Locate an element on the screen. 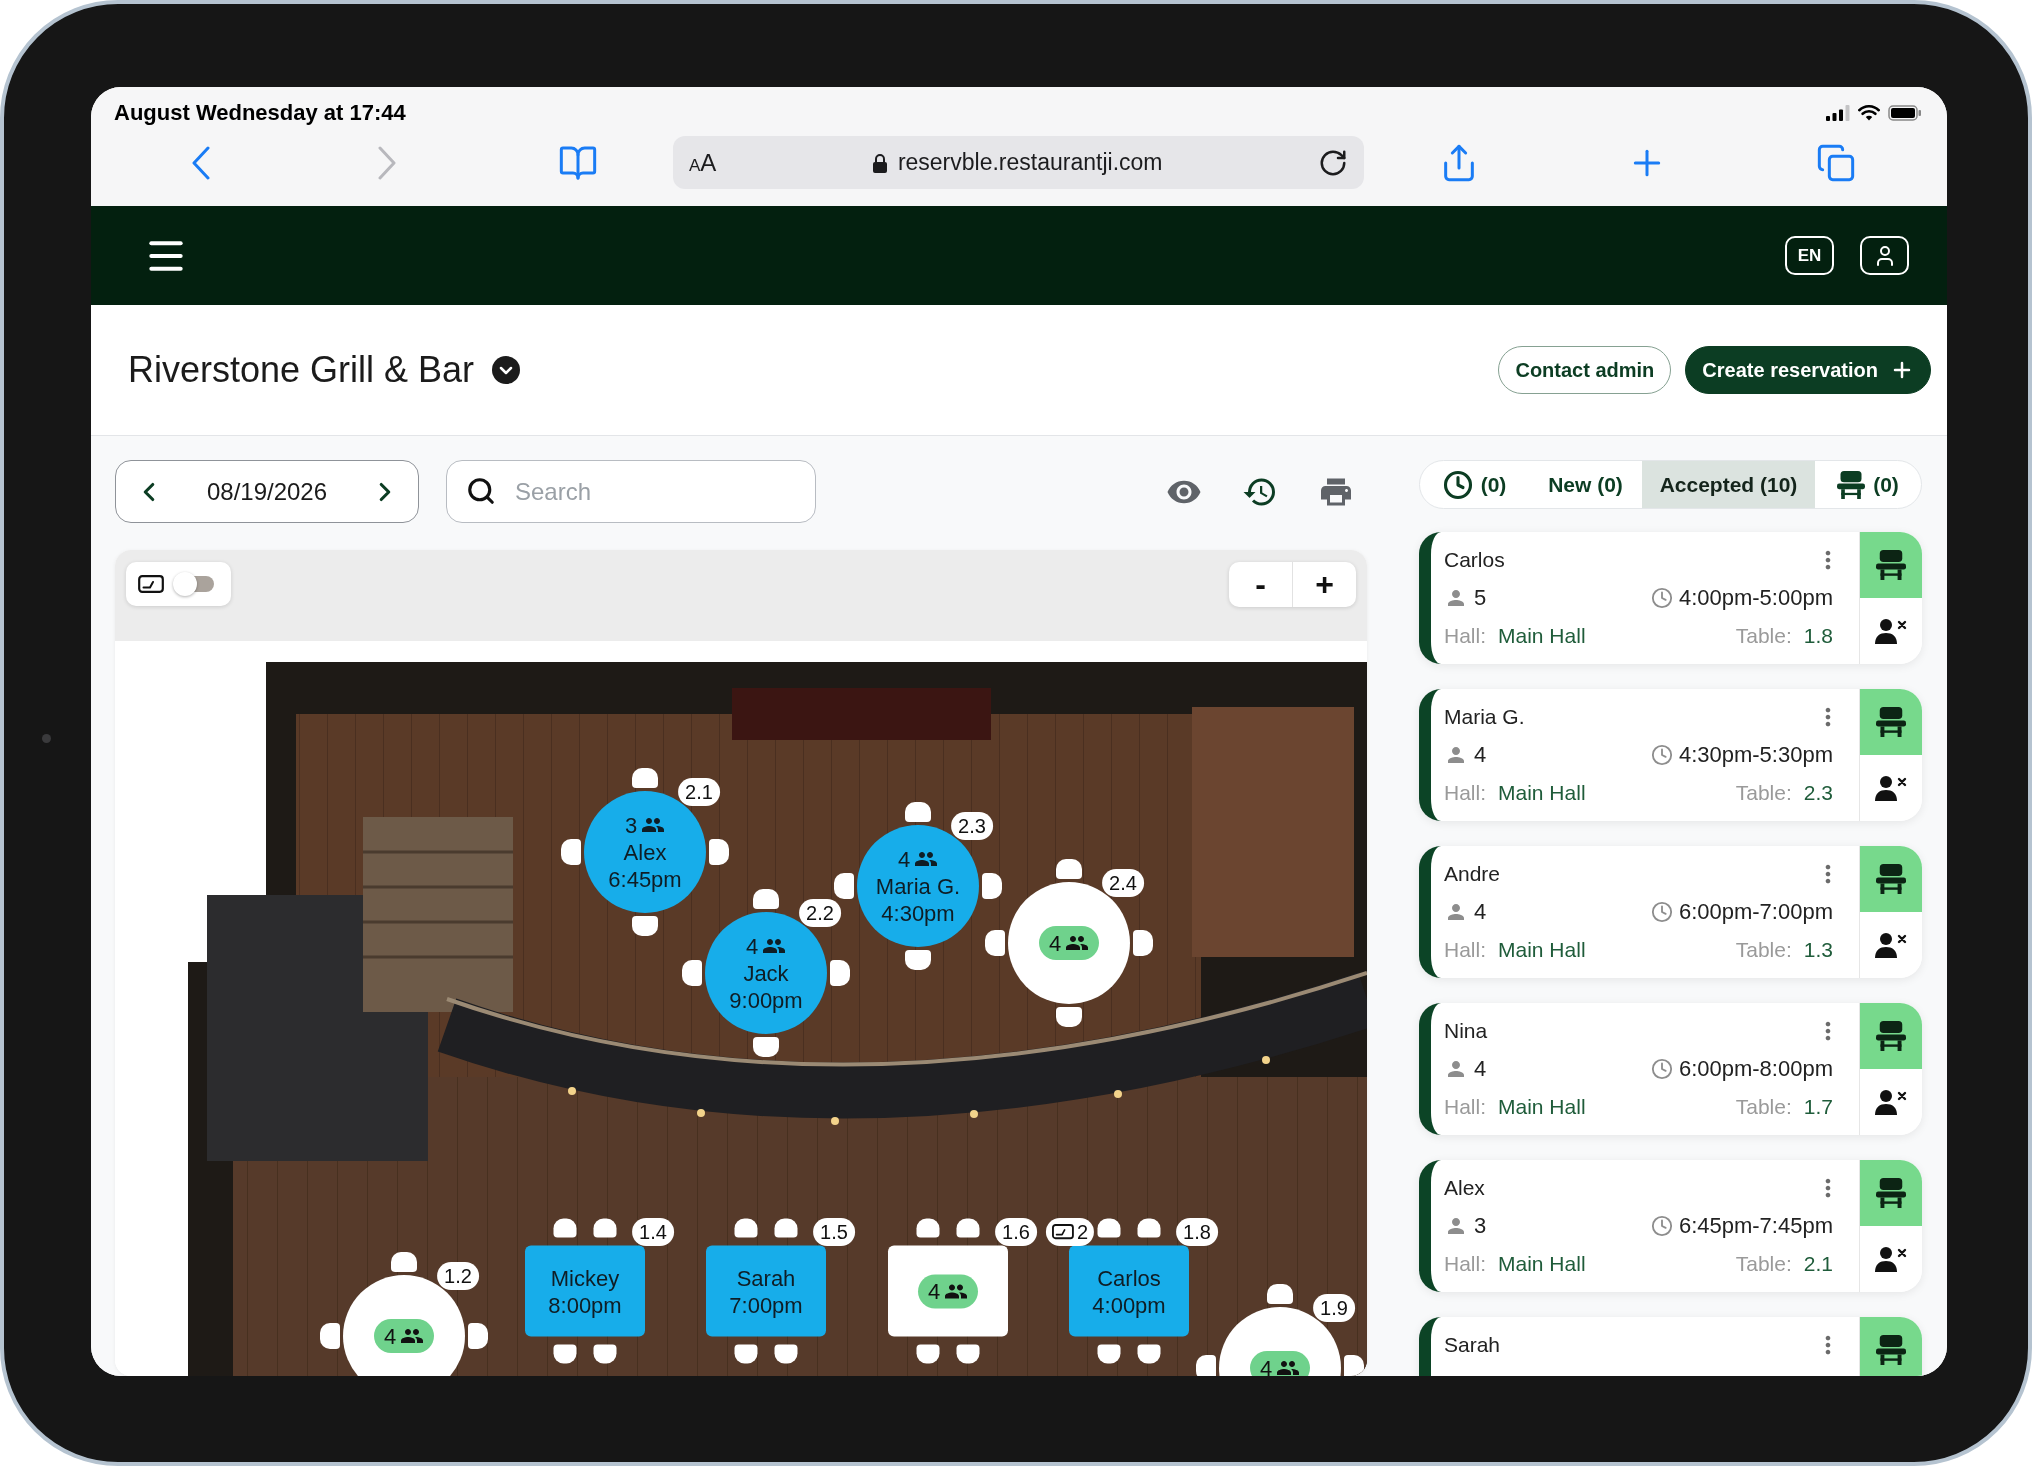 The width and height of the screenshot is (2032, 1466). search-icon is located at coordinates (481, 491).